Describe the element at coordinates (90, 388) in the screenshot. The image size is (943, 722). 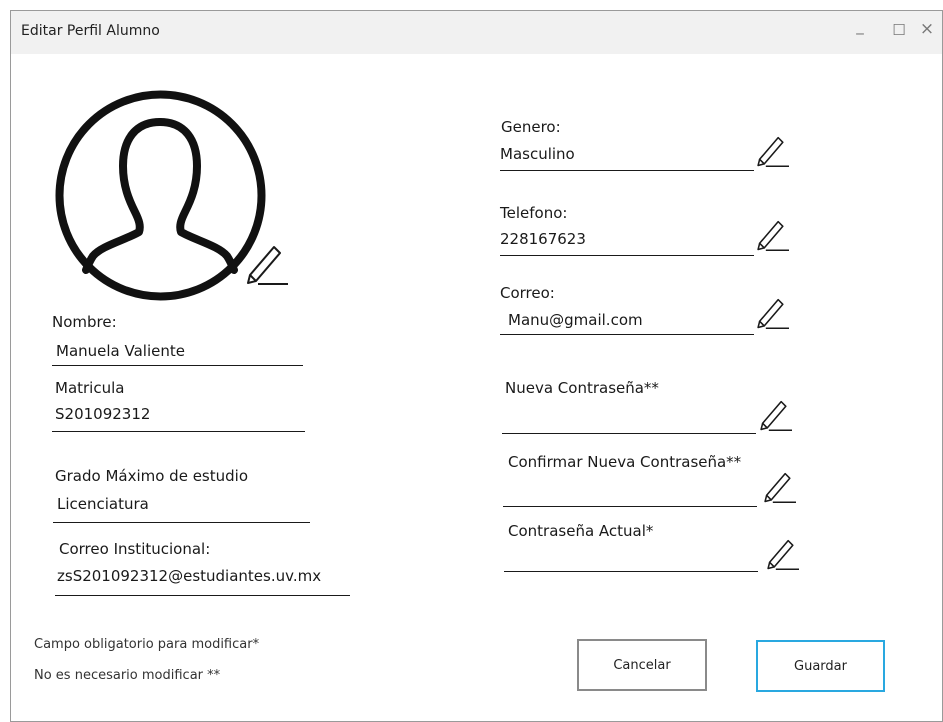
I see `matricula-label: Matricula` at that location.